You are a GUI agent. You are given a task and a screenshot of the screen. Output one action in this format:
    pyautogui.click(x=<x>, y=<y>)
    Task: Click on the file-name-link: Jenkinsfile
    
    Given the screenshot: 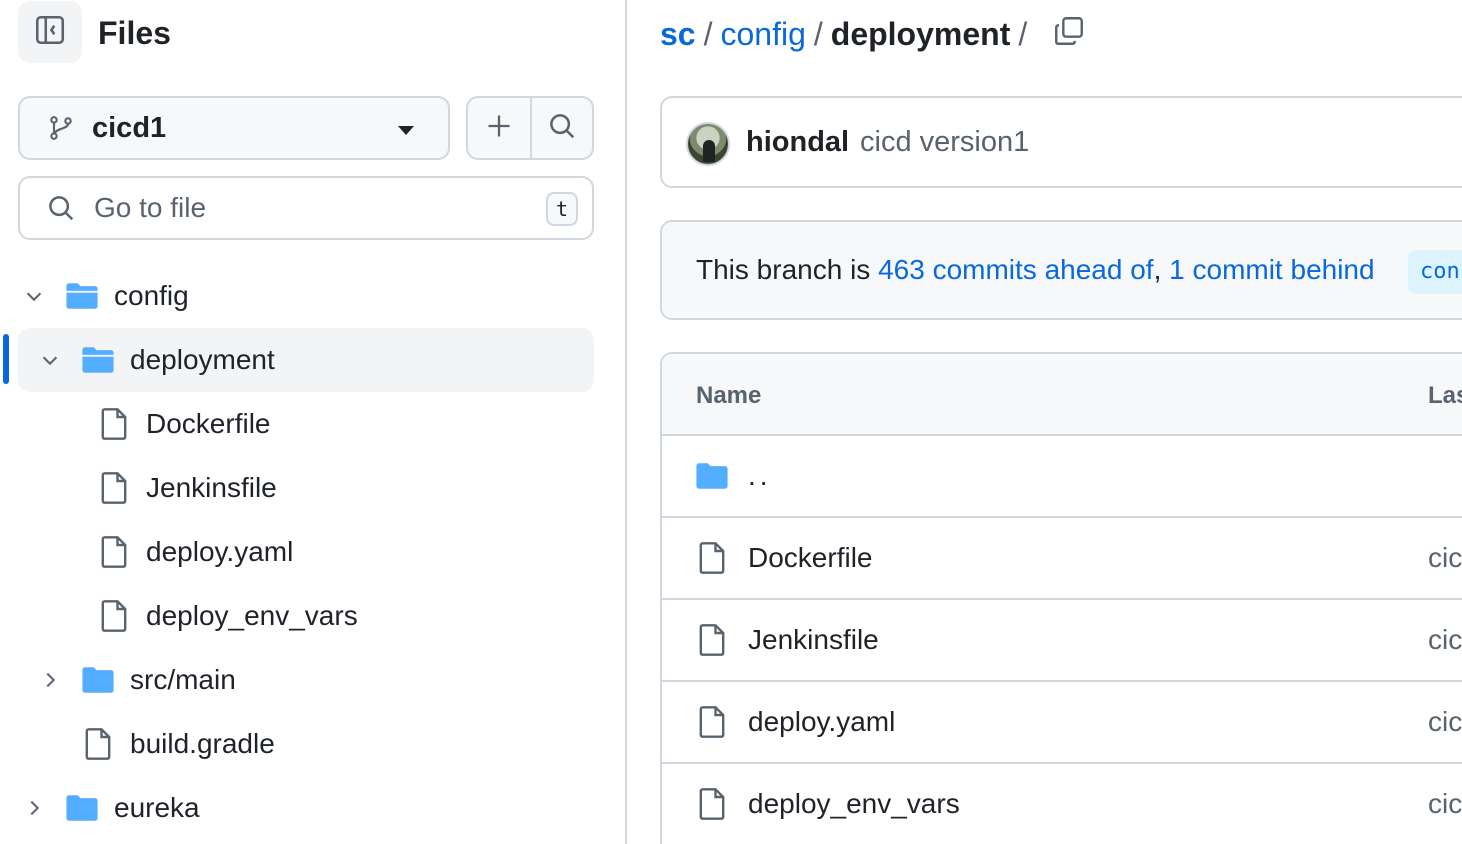 What is the action you would take?
    pyautogui.click(x=813, y=640)
    